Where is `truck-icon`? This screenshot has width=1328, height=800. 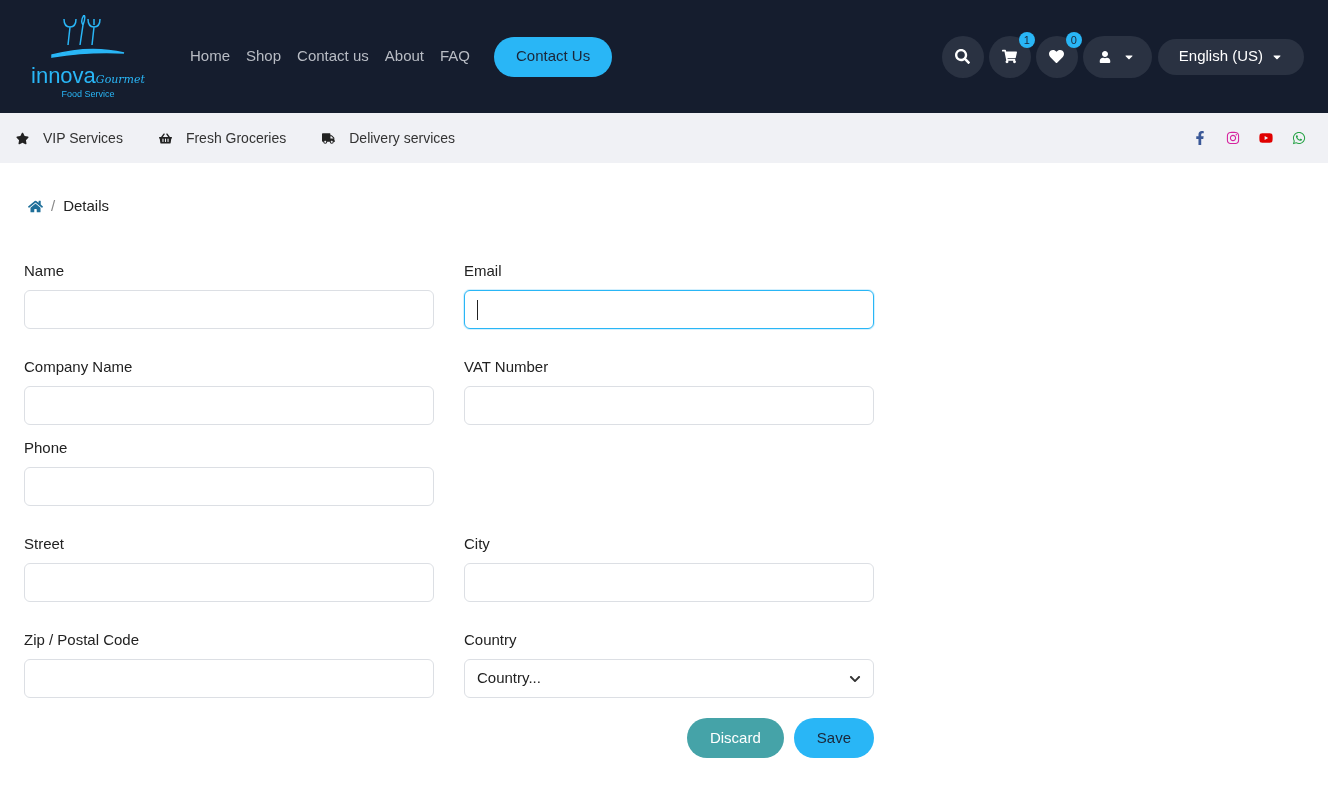
truck-icon is located at coordinates (329, 138).